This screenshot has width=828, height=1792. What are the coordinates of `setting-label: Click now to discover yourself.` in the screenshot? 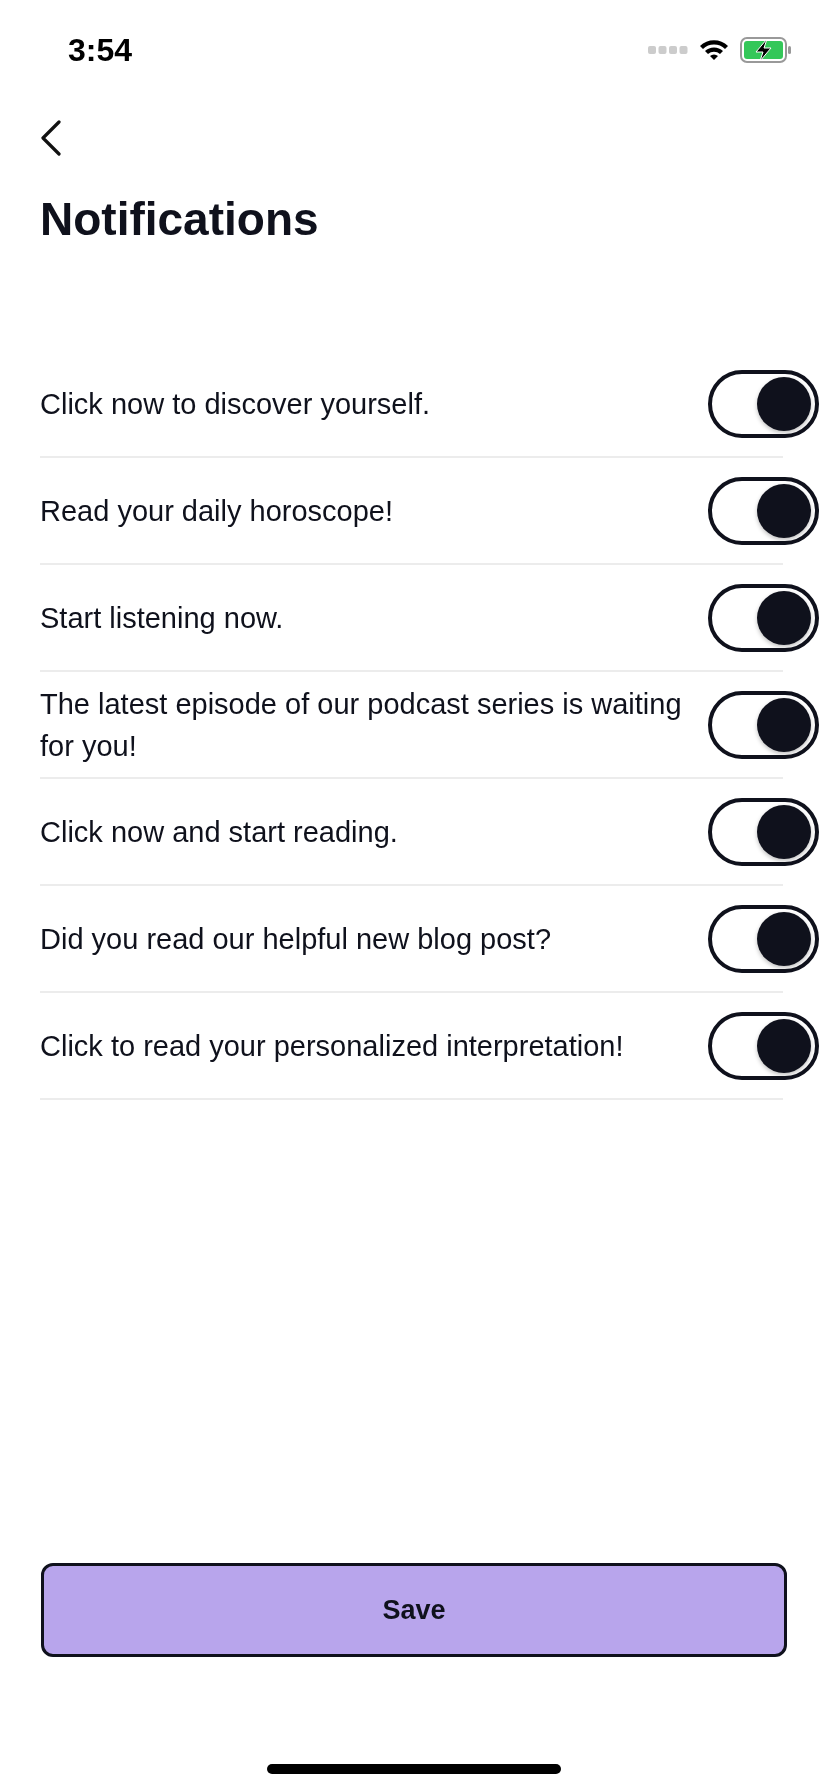 It's located at (236, 404).